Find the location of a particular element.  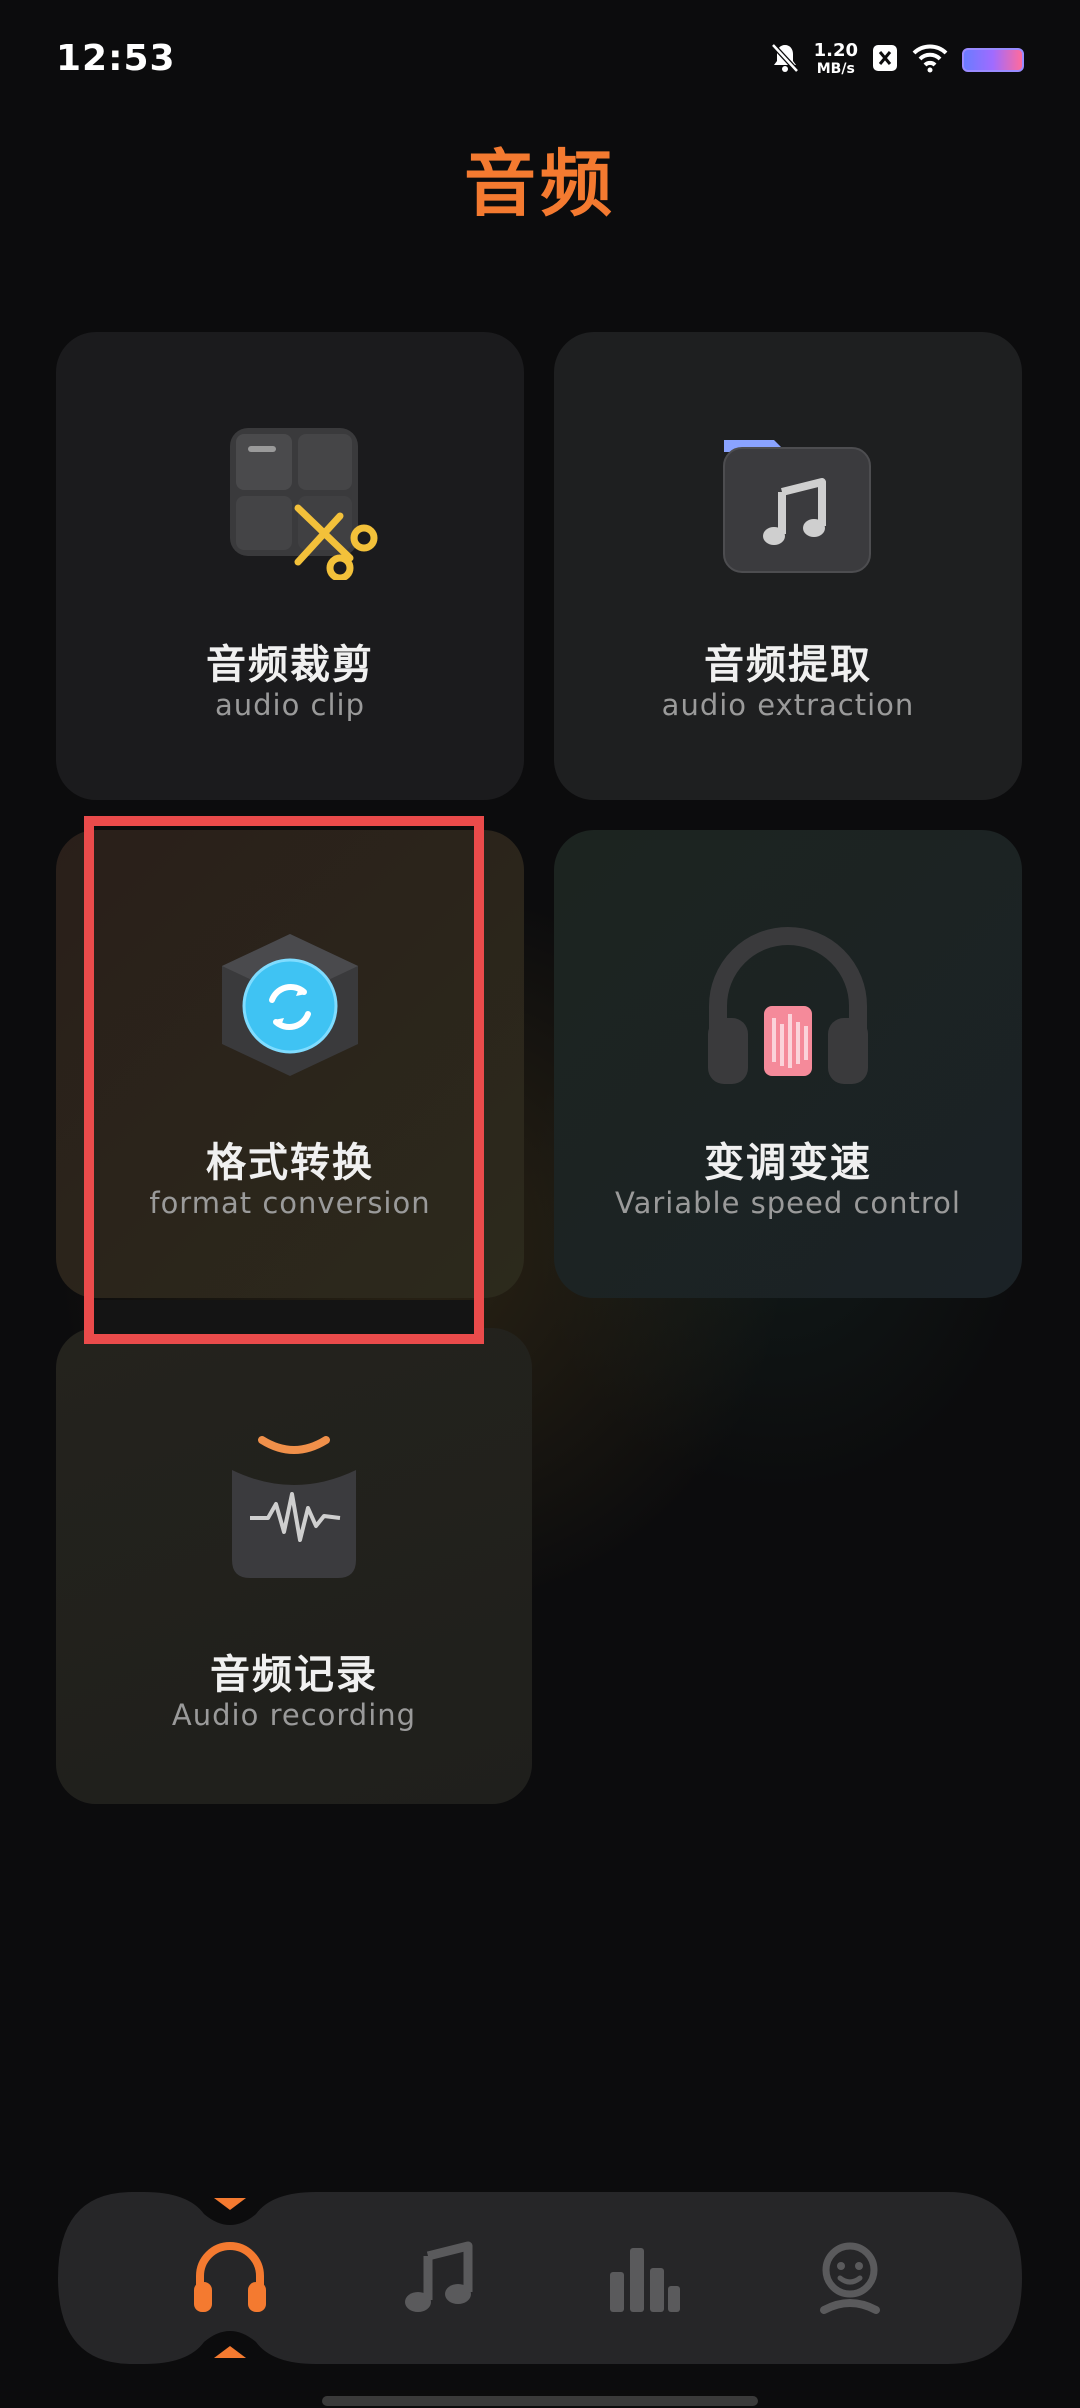

tool-card-variable-speed: 变调变速 Variable speed control is located at coordinates (788, 1064).